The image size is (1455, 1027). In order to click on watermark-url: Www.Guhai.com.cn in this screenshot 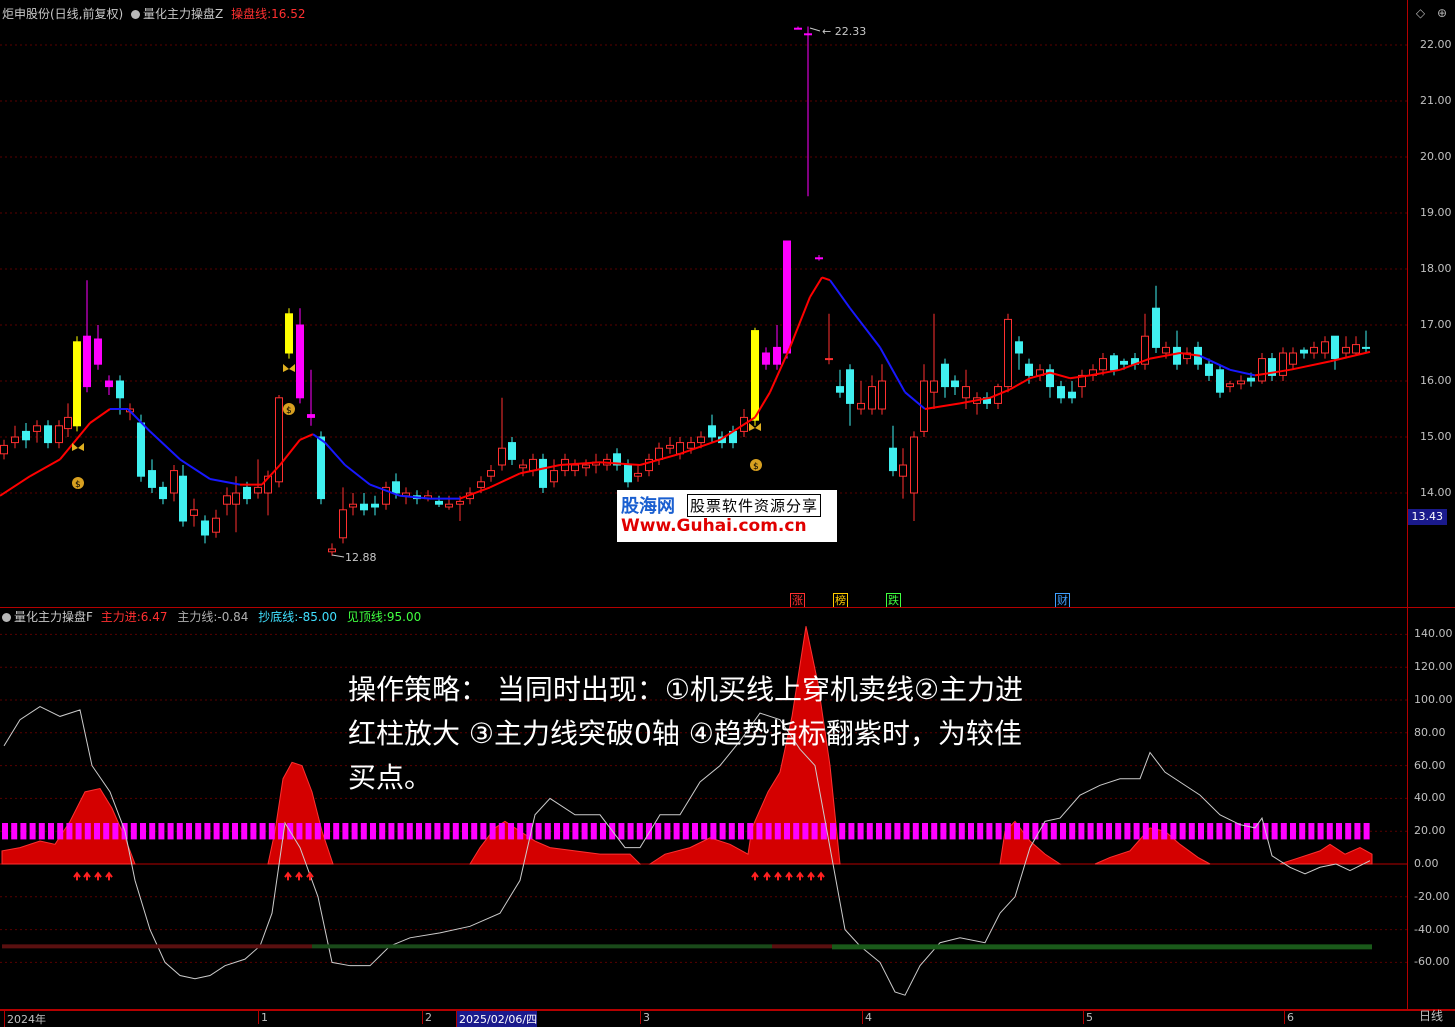, I will do `click(714, 526)`.